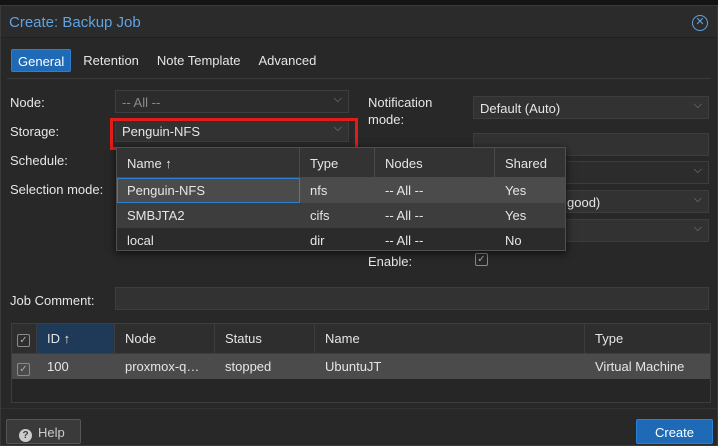 The image size is (718, 446). What do you see at coordinates (319, 190) in the screenshot?
I see `row-type: nfs` at bounding box center [319, 190].